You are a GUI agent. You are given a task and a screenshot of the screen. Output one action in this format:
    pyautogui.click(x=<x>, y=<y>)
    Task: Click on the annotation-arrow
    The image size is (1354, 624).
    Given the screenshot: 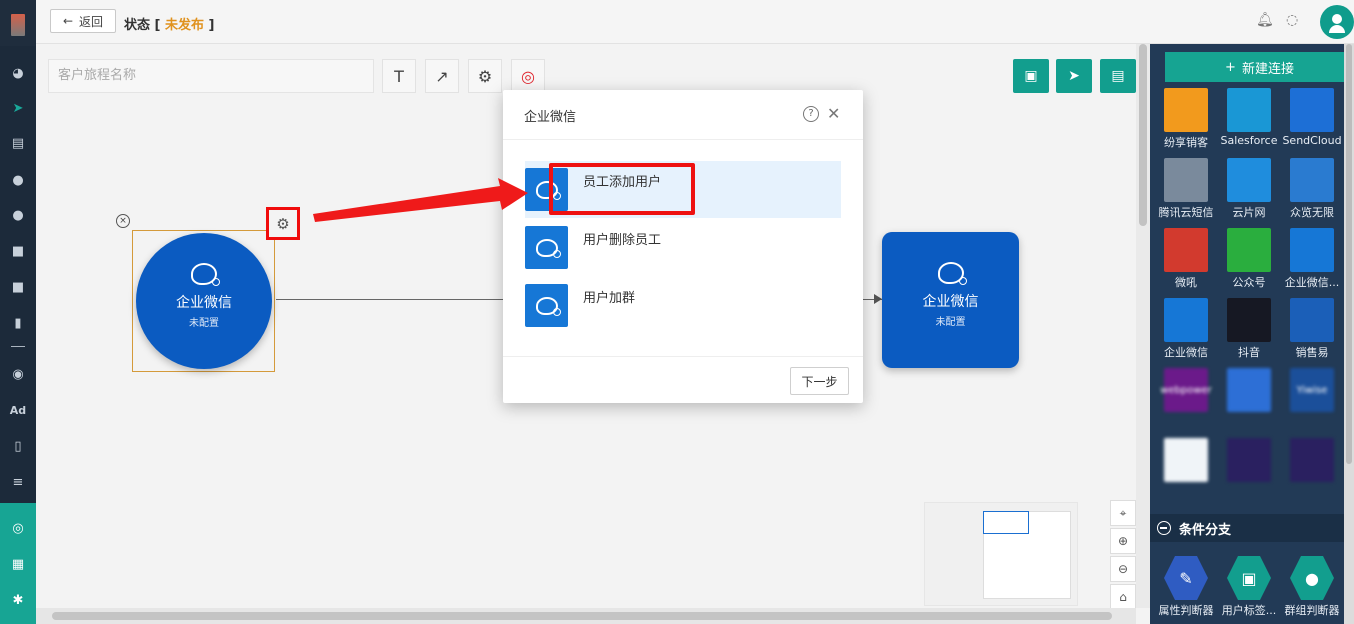 What is the action you would take?
    pyautogui.click(x=420, y=200)
    